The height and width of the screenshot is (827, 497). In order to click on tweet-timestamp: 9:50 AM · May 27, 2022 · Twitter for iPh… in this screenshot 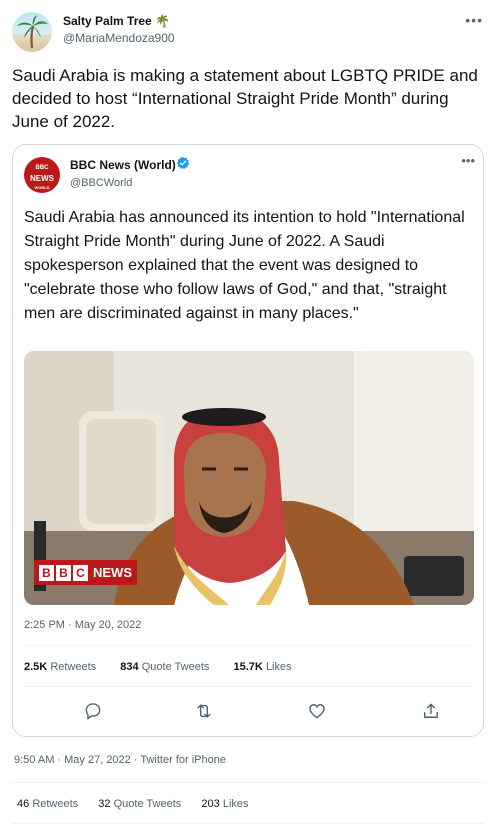, I will do `click(120, 760)`.